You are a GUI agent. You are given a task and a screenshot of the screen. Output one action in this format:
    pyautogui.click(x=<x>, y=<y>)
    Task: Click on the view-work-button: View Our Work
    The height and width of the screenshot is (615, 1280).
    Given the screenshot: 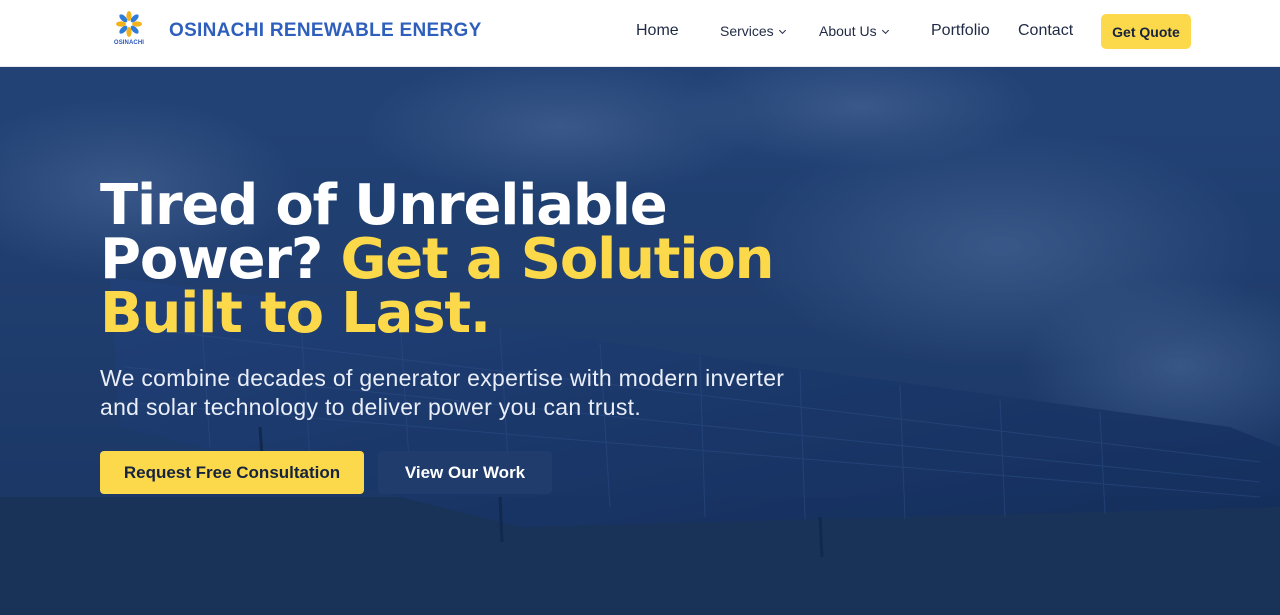 What is the action you would take?
    pyautogui.click(x=465, y=472)
    